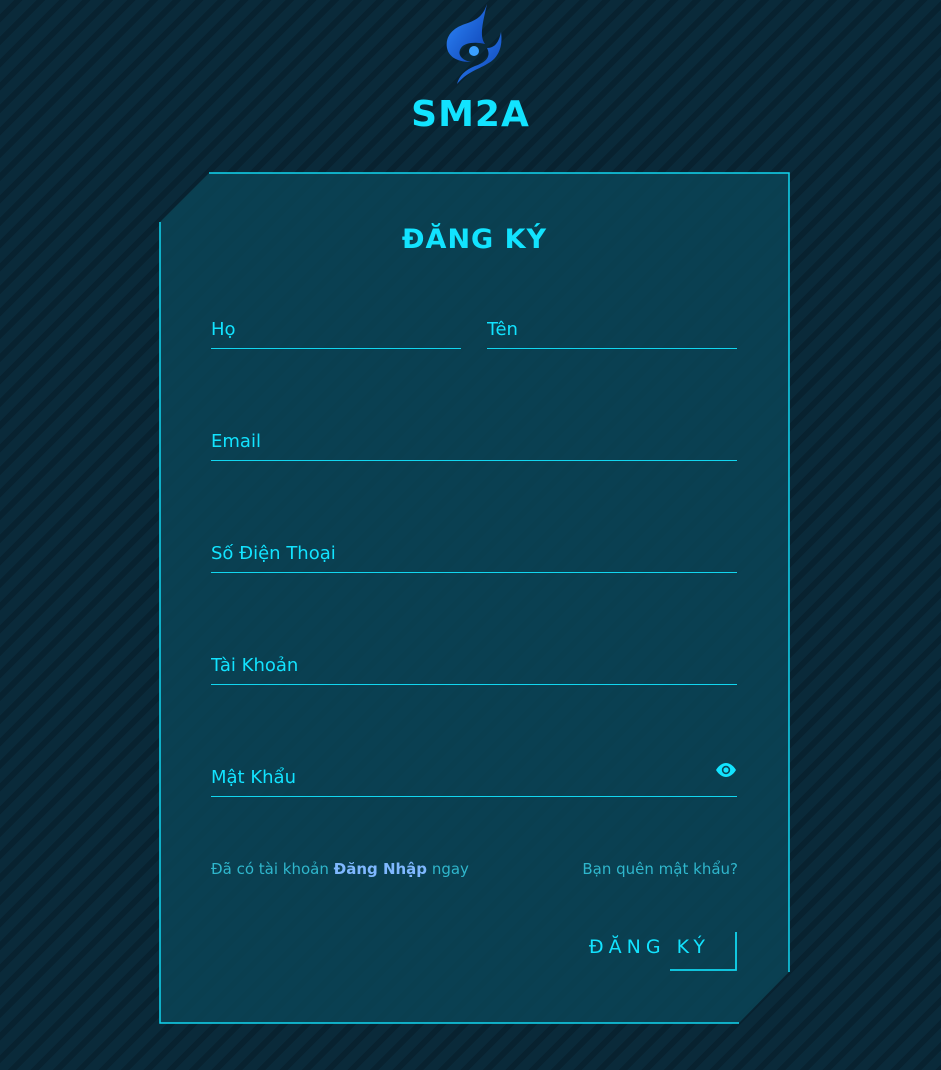 The image size is (941, 1070). Describe the element at coordinates (726, 770) in the screenshot. I see `eye-icon` at that location.